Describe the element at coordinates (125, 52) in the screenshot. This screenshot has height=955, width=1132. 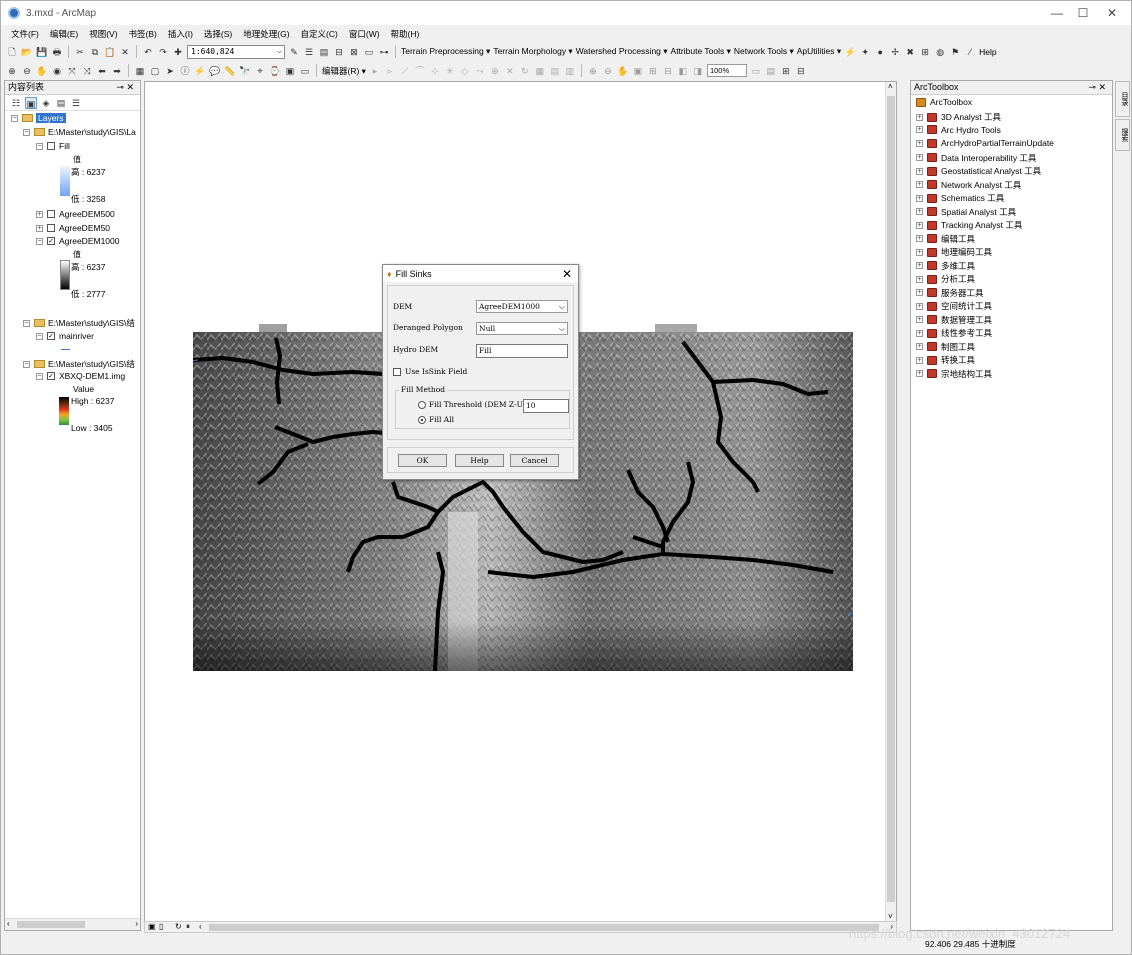
I see `delete-icon: ✕` at that location.